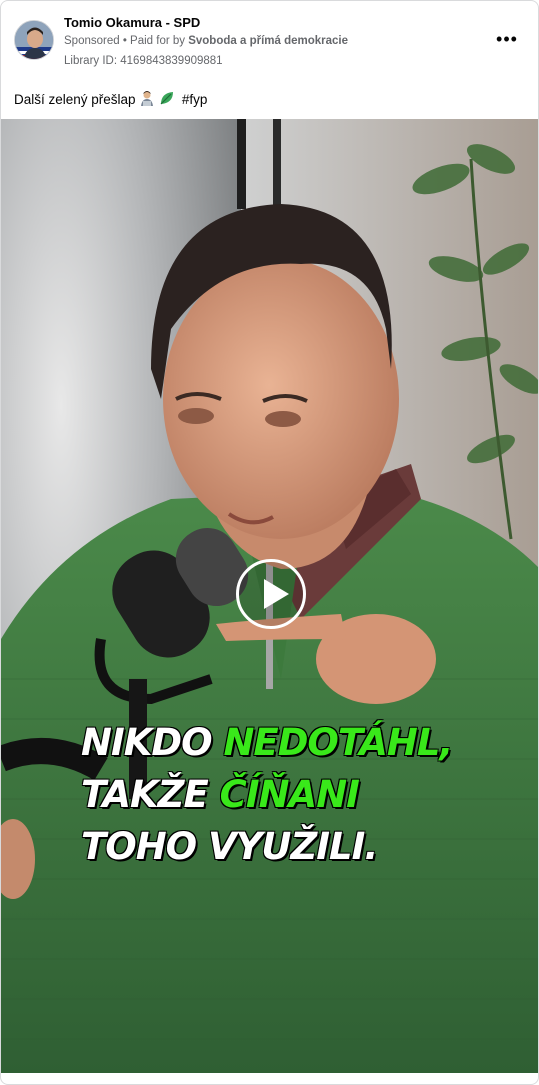 The width and height of the screenshot is (539, 1085). What do you see at coordinates (143, 61) in the screenshot?
I see `library-id: Library ID: 4169843839909881` at bounding box center [143, 61].